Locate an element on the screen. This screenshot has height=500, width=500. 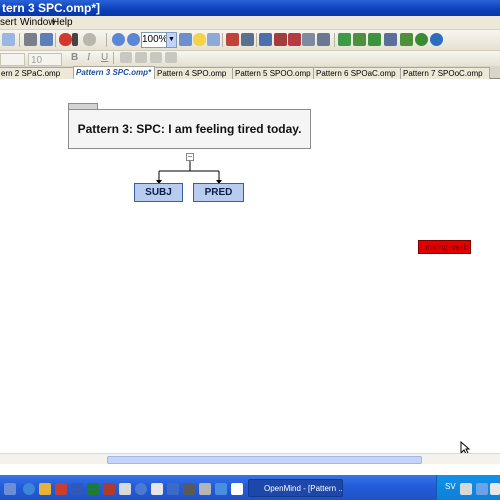
tab-pattern-4: Pattern 4 SPO.omp is located at coordinates (193, 73).